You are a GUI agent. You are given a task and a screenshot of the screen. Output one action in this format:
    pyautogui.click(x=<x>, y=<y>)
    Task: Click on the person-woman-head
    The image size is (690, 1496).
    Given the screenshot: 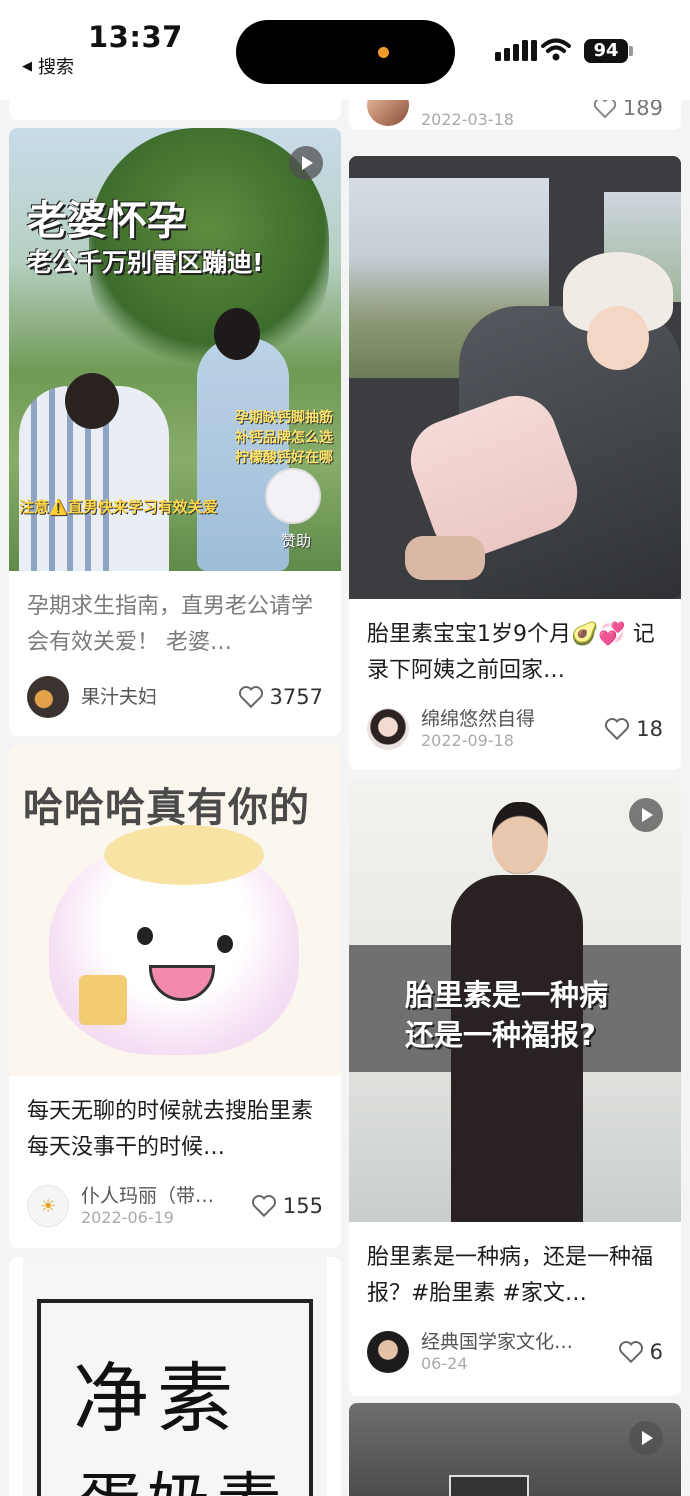 What is the action you would take?
    pyautogui.click(x=237, y=334)
    